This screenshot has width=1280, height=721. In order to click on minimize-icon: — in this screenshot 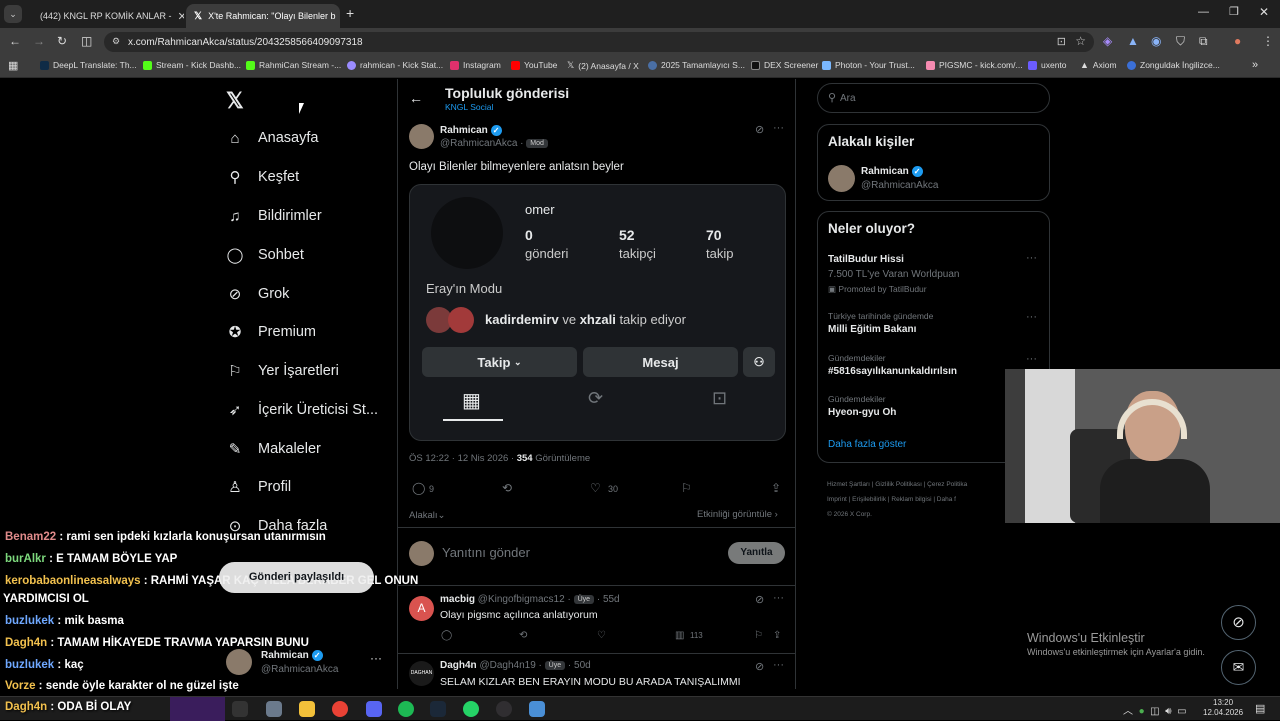, I will do `click(1203, 12)`.